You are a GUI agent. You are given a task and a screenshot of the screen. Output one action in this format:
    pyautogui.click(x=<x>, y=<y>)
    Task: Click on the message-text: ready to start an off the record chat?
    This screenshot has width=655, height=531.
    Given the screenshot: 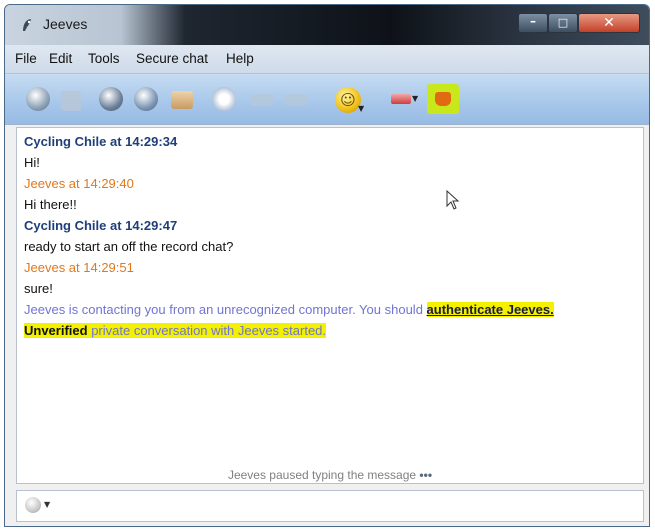 What is the action you would take?
    pyautogui.click(x=129, y=246)
    